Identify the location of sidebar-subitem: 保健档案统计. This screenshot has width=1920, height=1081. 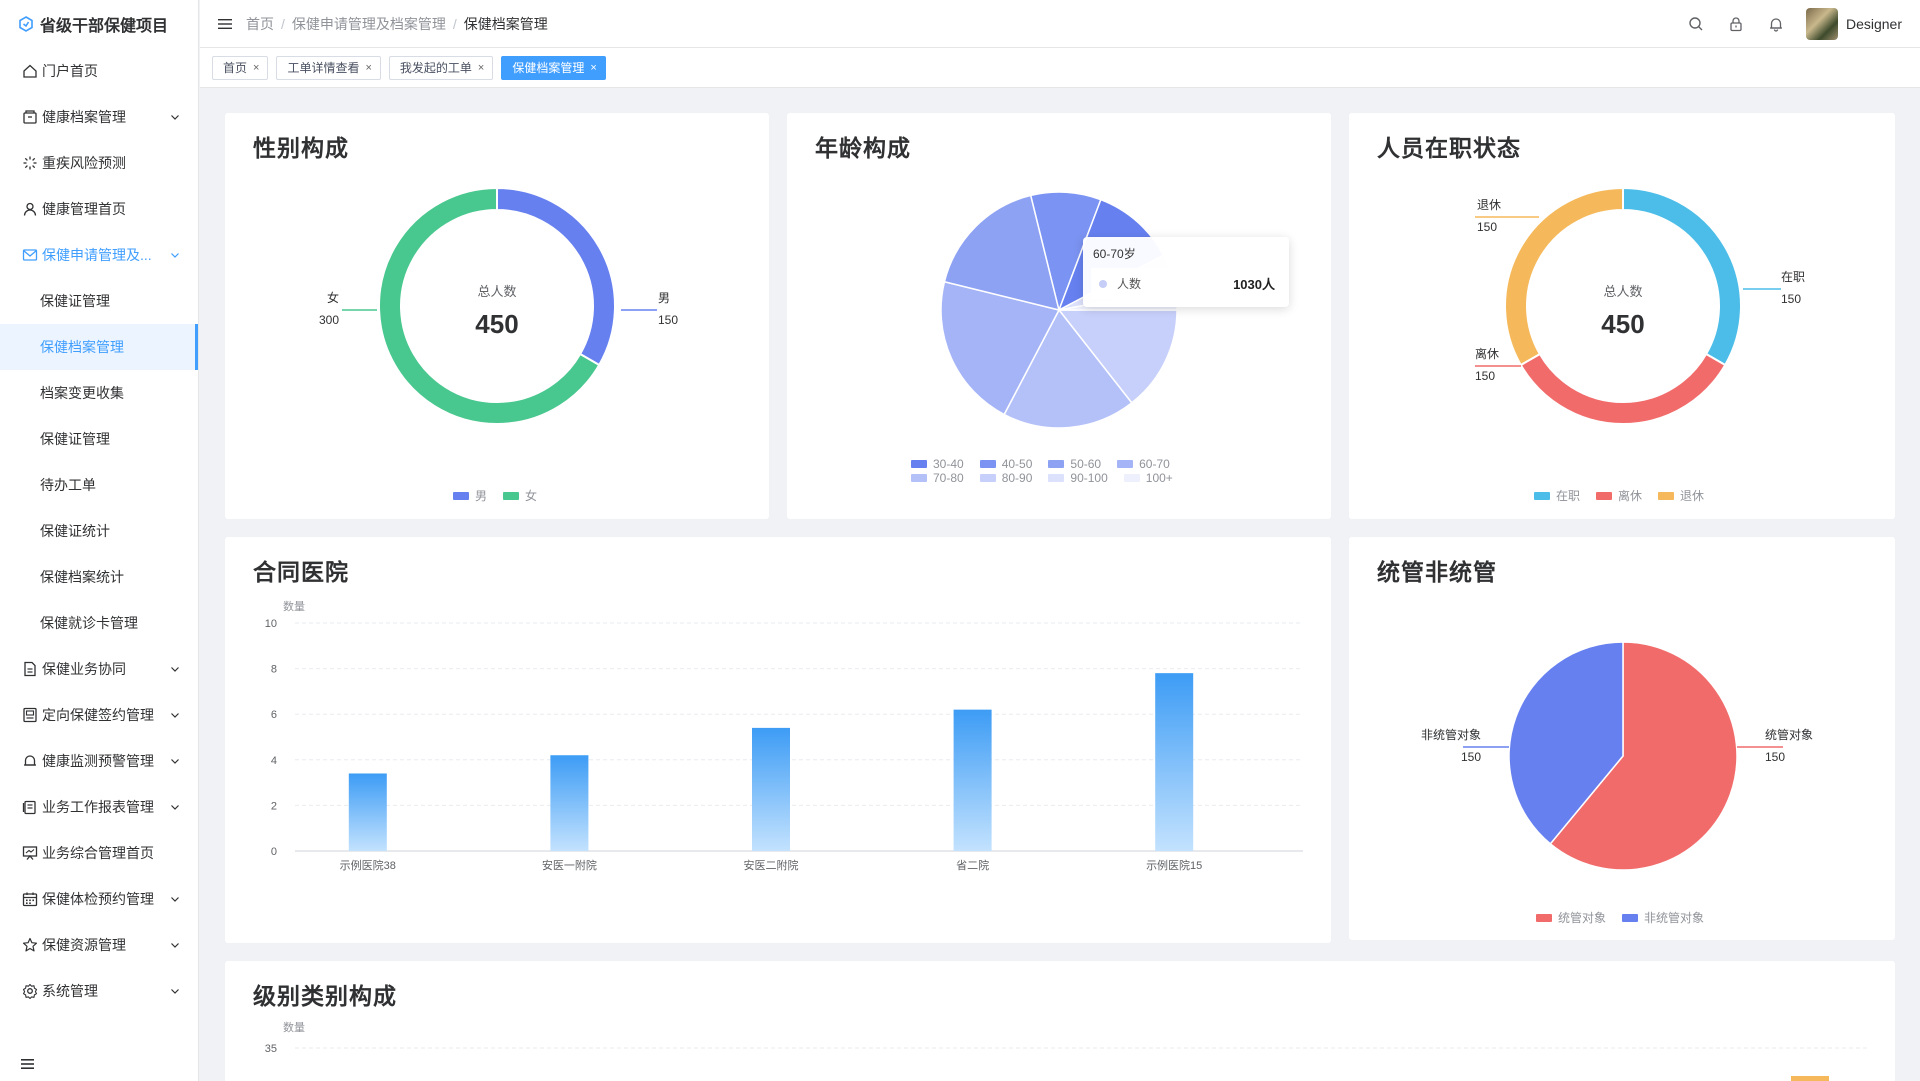
(99, 577).